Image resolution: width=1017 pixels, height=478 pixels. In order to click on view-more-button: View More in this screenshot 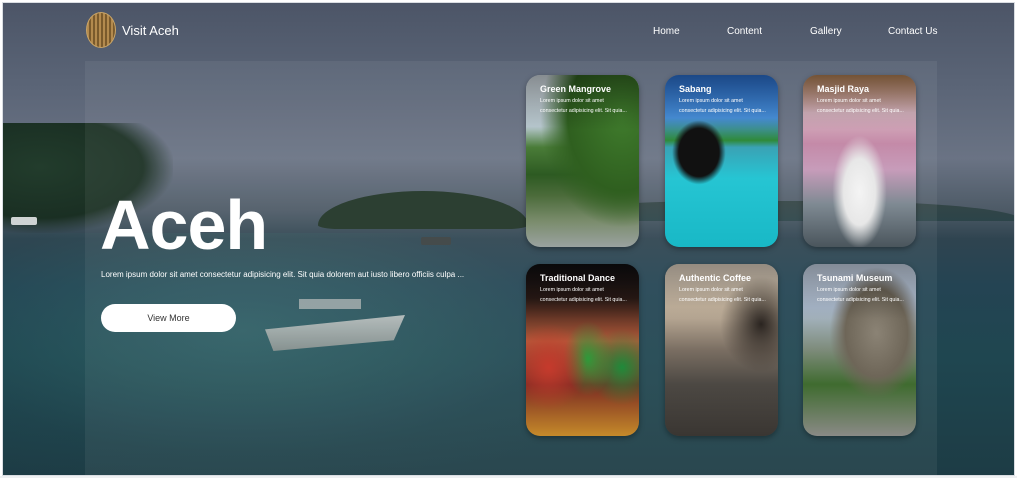, I will do `click(168, 318)`.